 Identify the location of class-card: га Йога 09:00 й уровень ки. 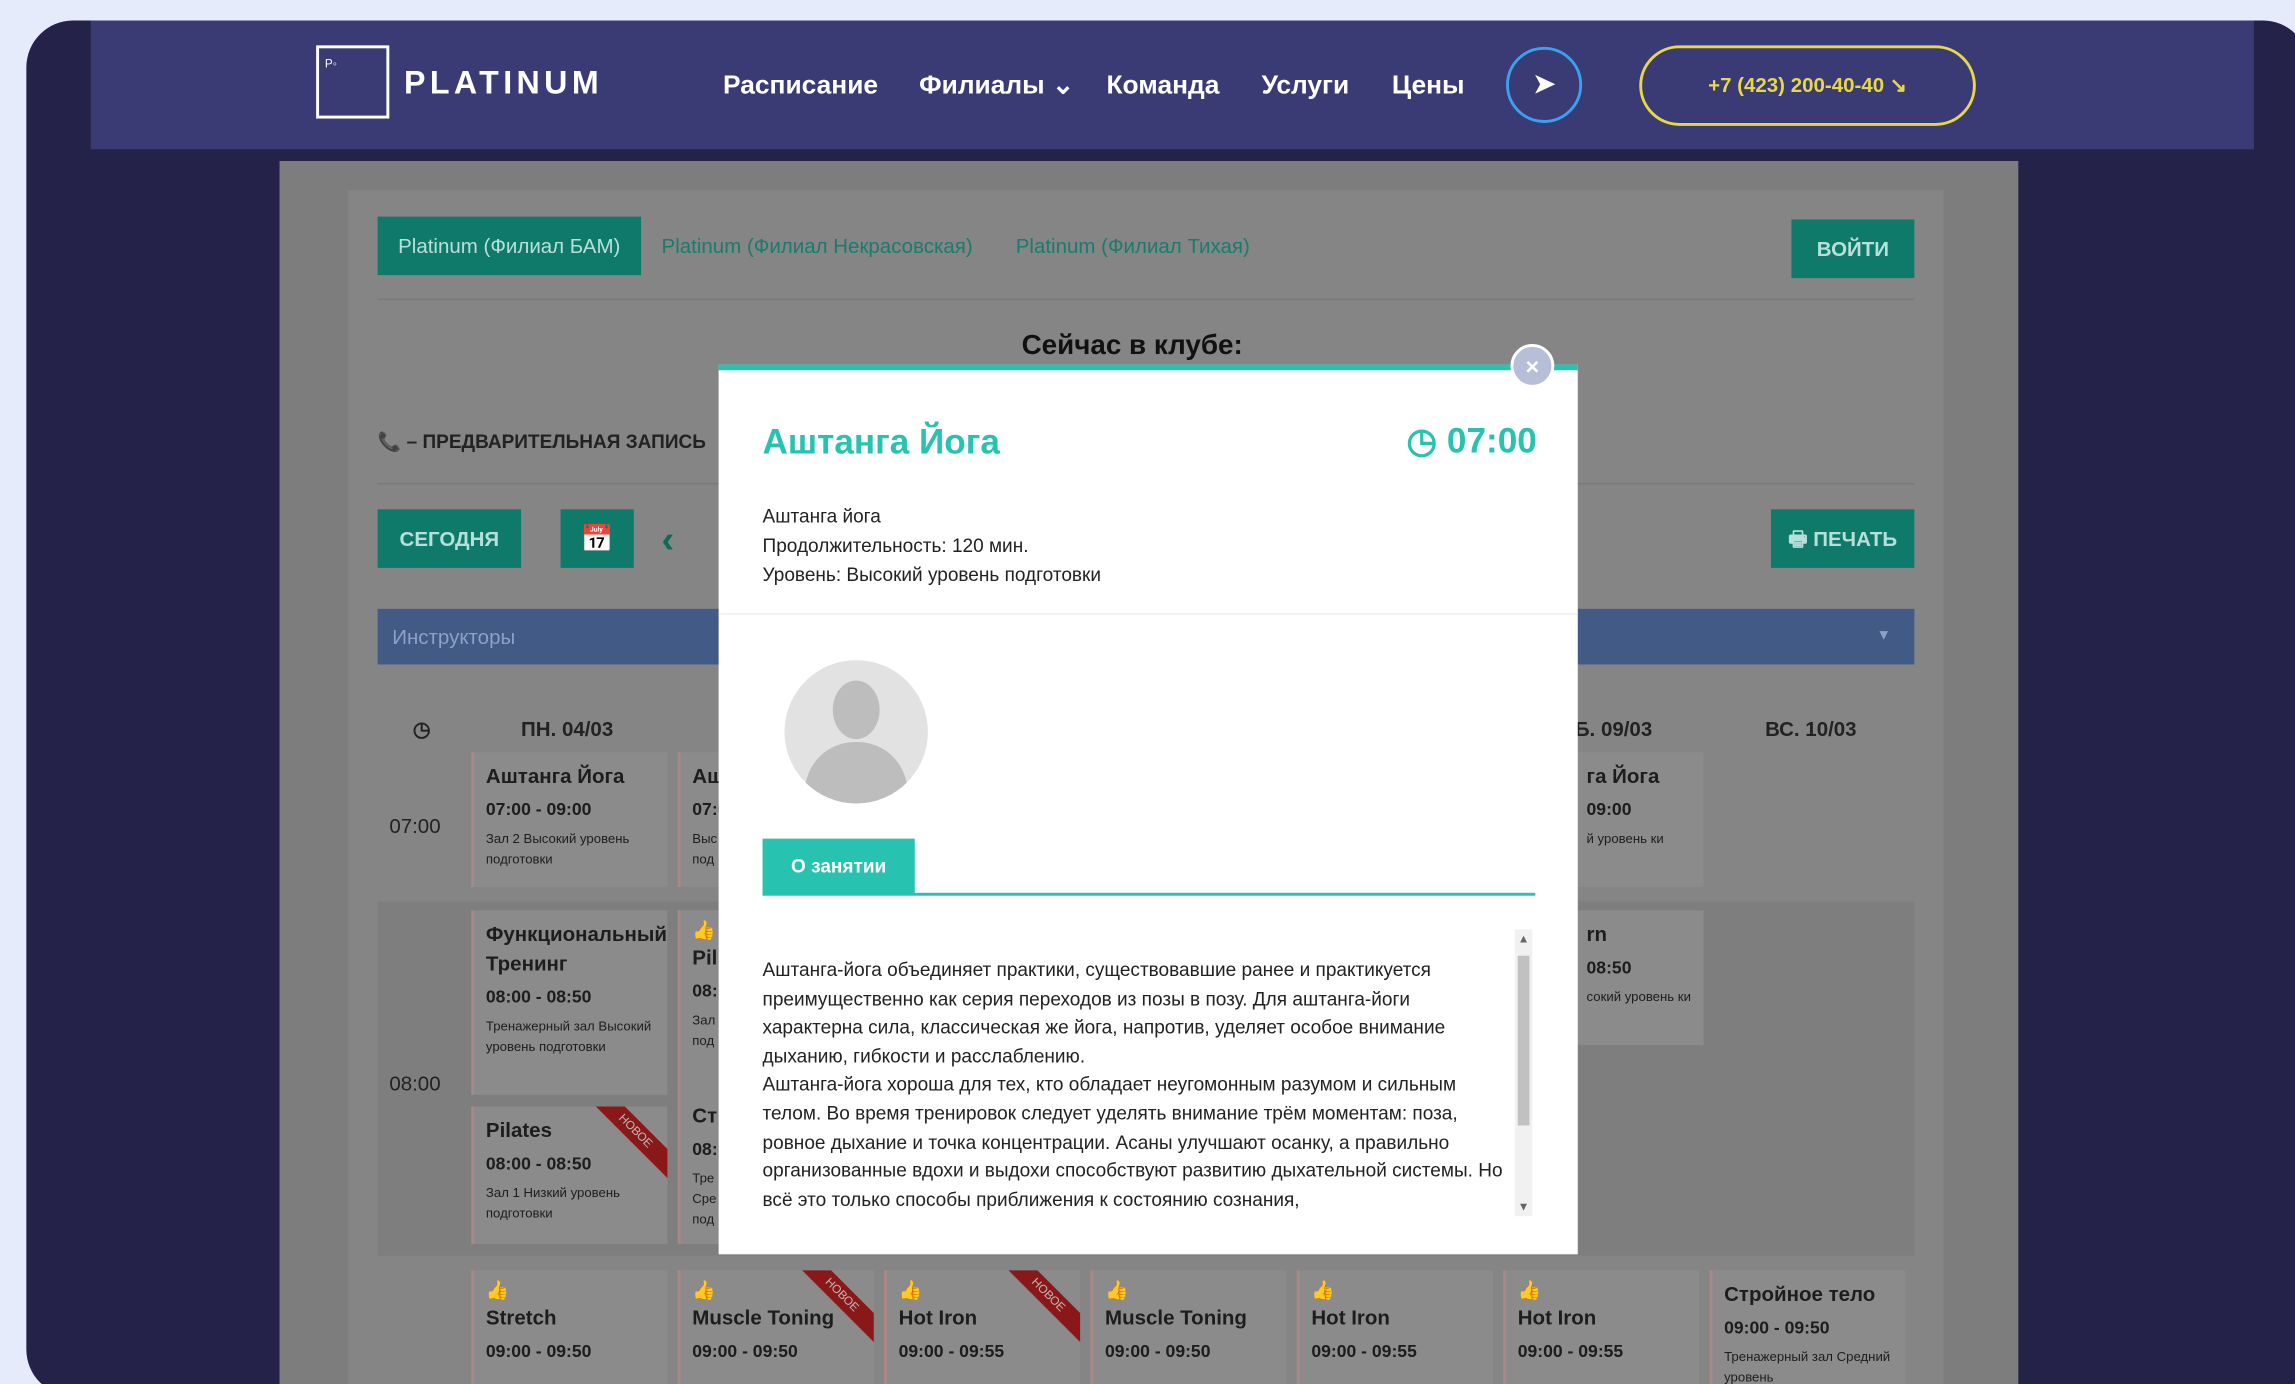
(1637, 819).